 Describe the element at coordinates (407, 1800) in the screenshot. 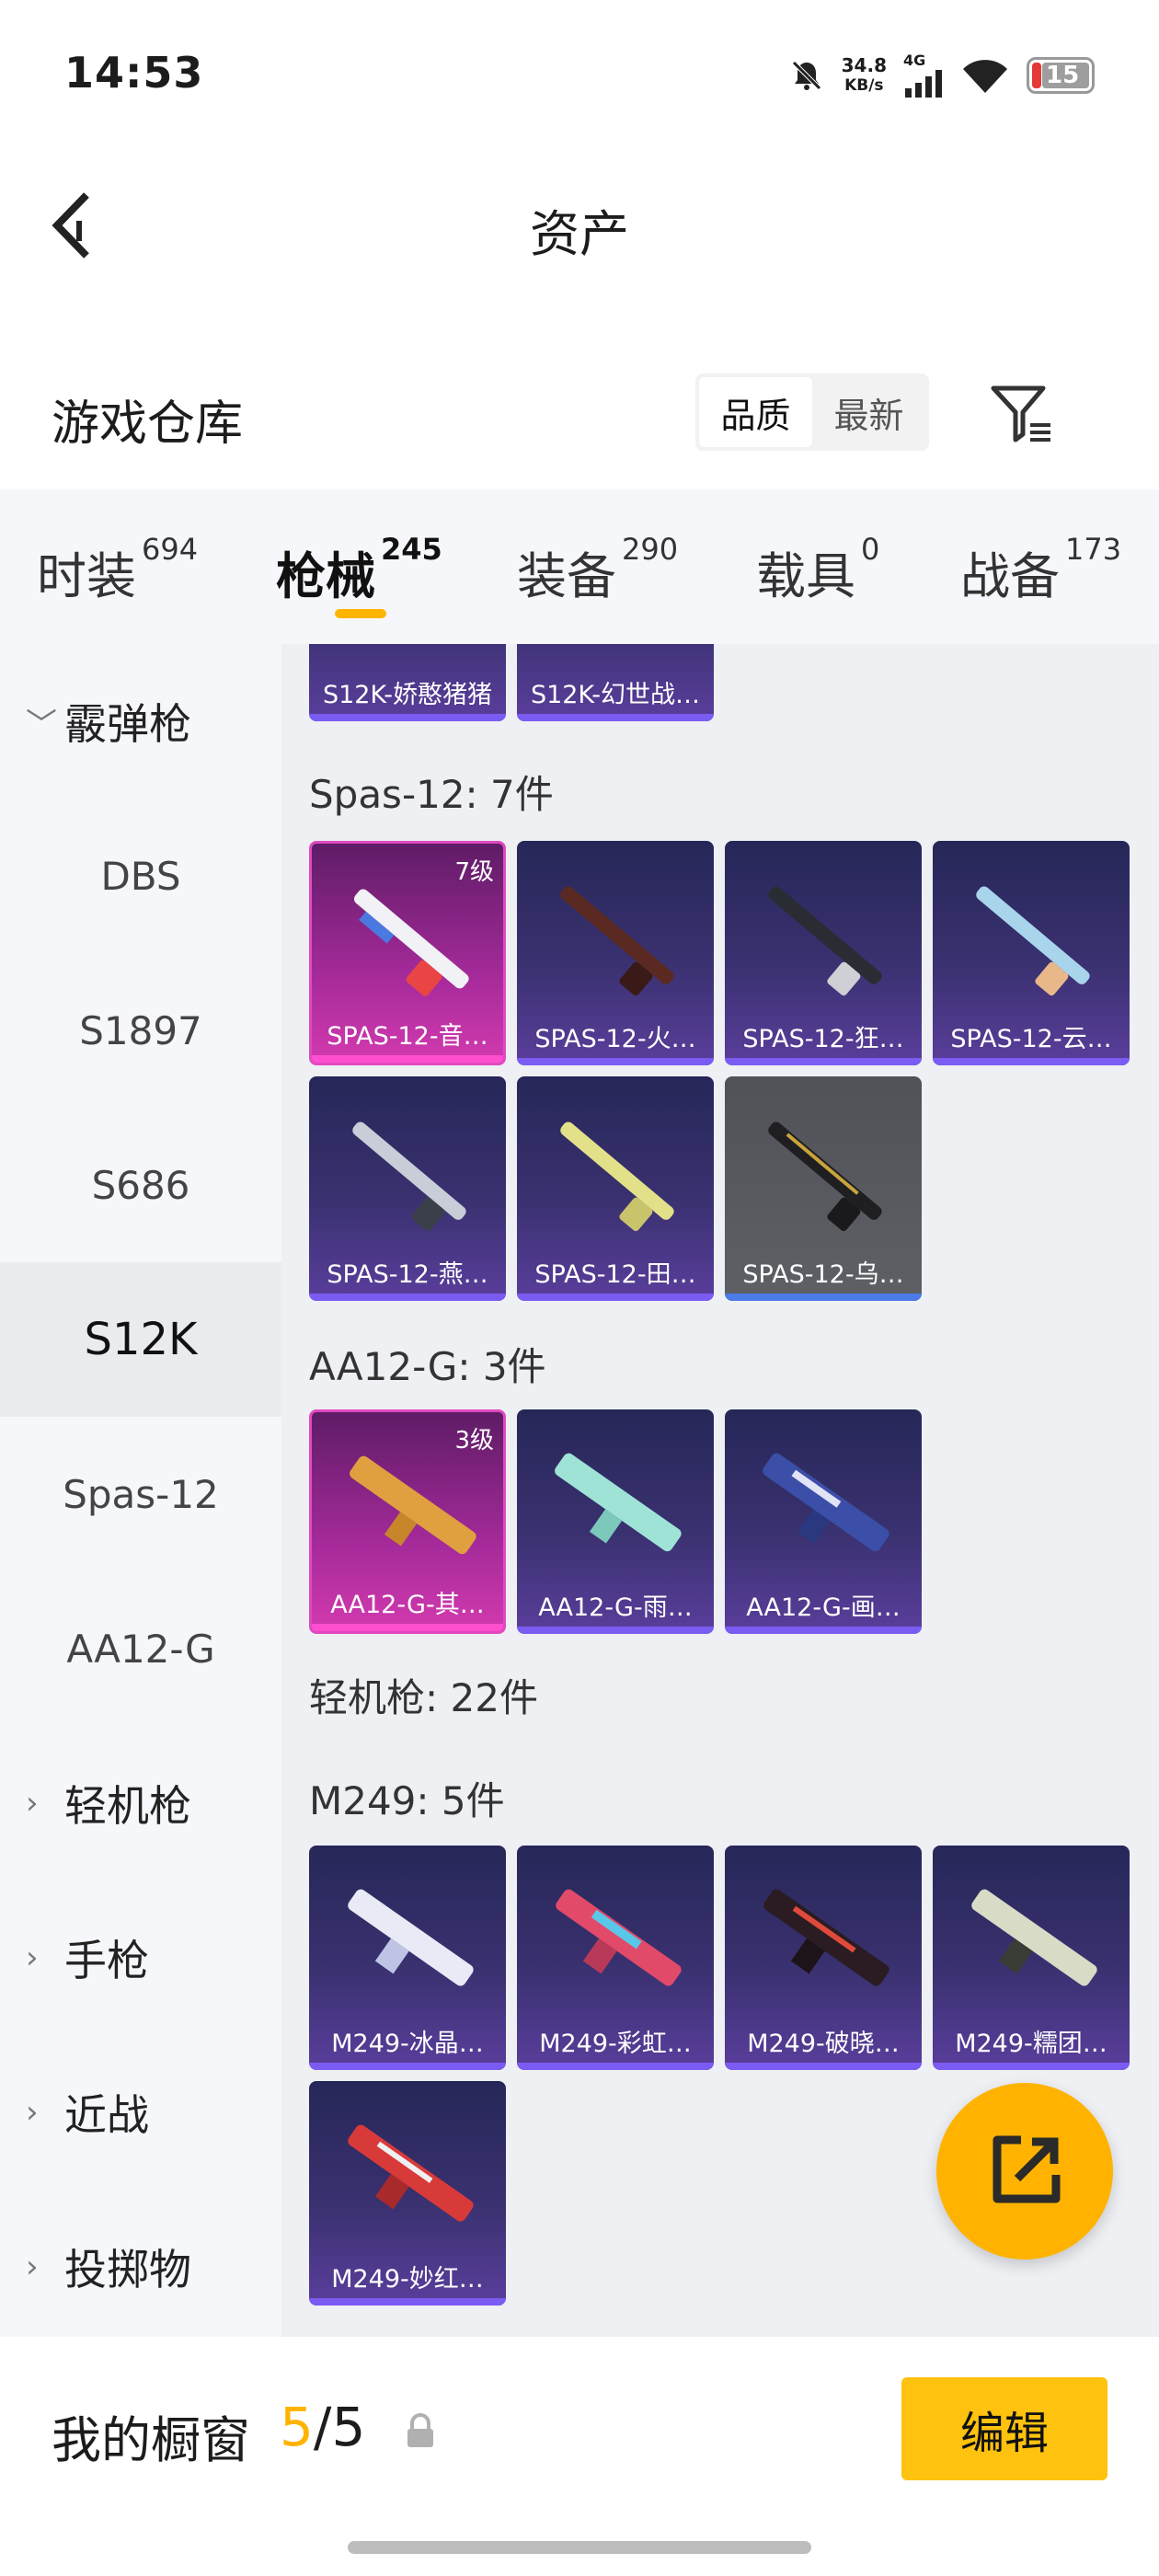

I see `section-title-m249: M249: 5件` at that location.